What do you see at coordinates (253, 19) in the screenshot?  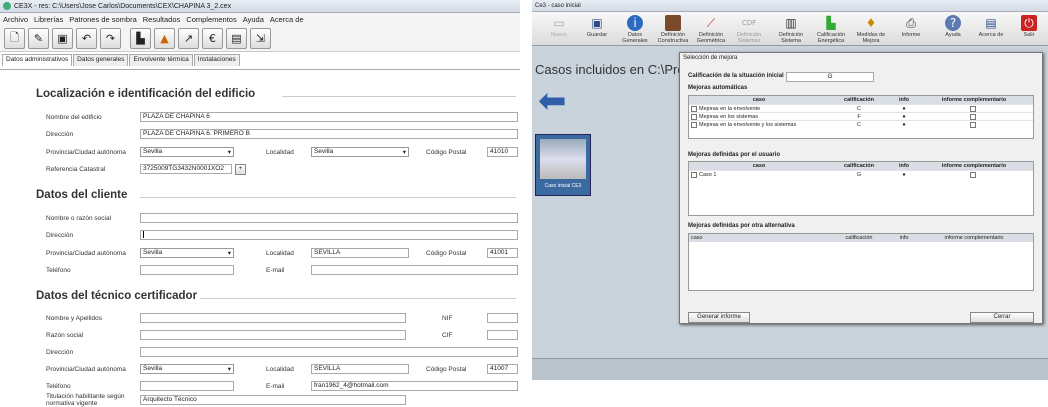 I see `menu-ayuda: Ayuda` at bounding box center [253, 19].